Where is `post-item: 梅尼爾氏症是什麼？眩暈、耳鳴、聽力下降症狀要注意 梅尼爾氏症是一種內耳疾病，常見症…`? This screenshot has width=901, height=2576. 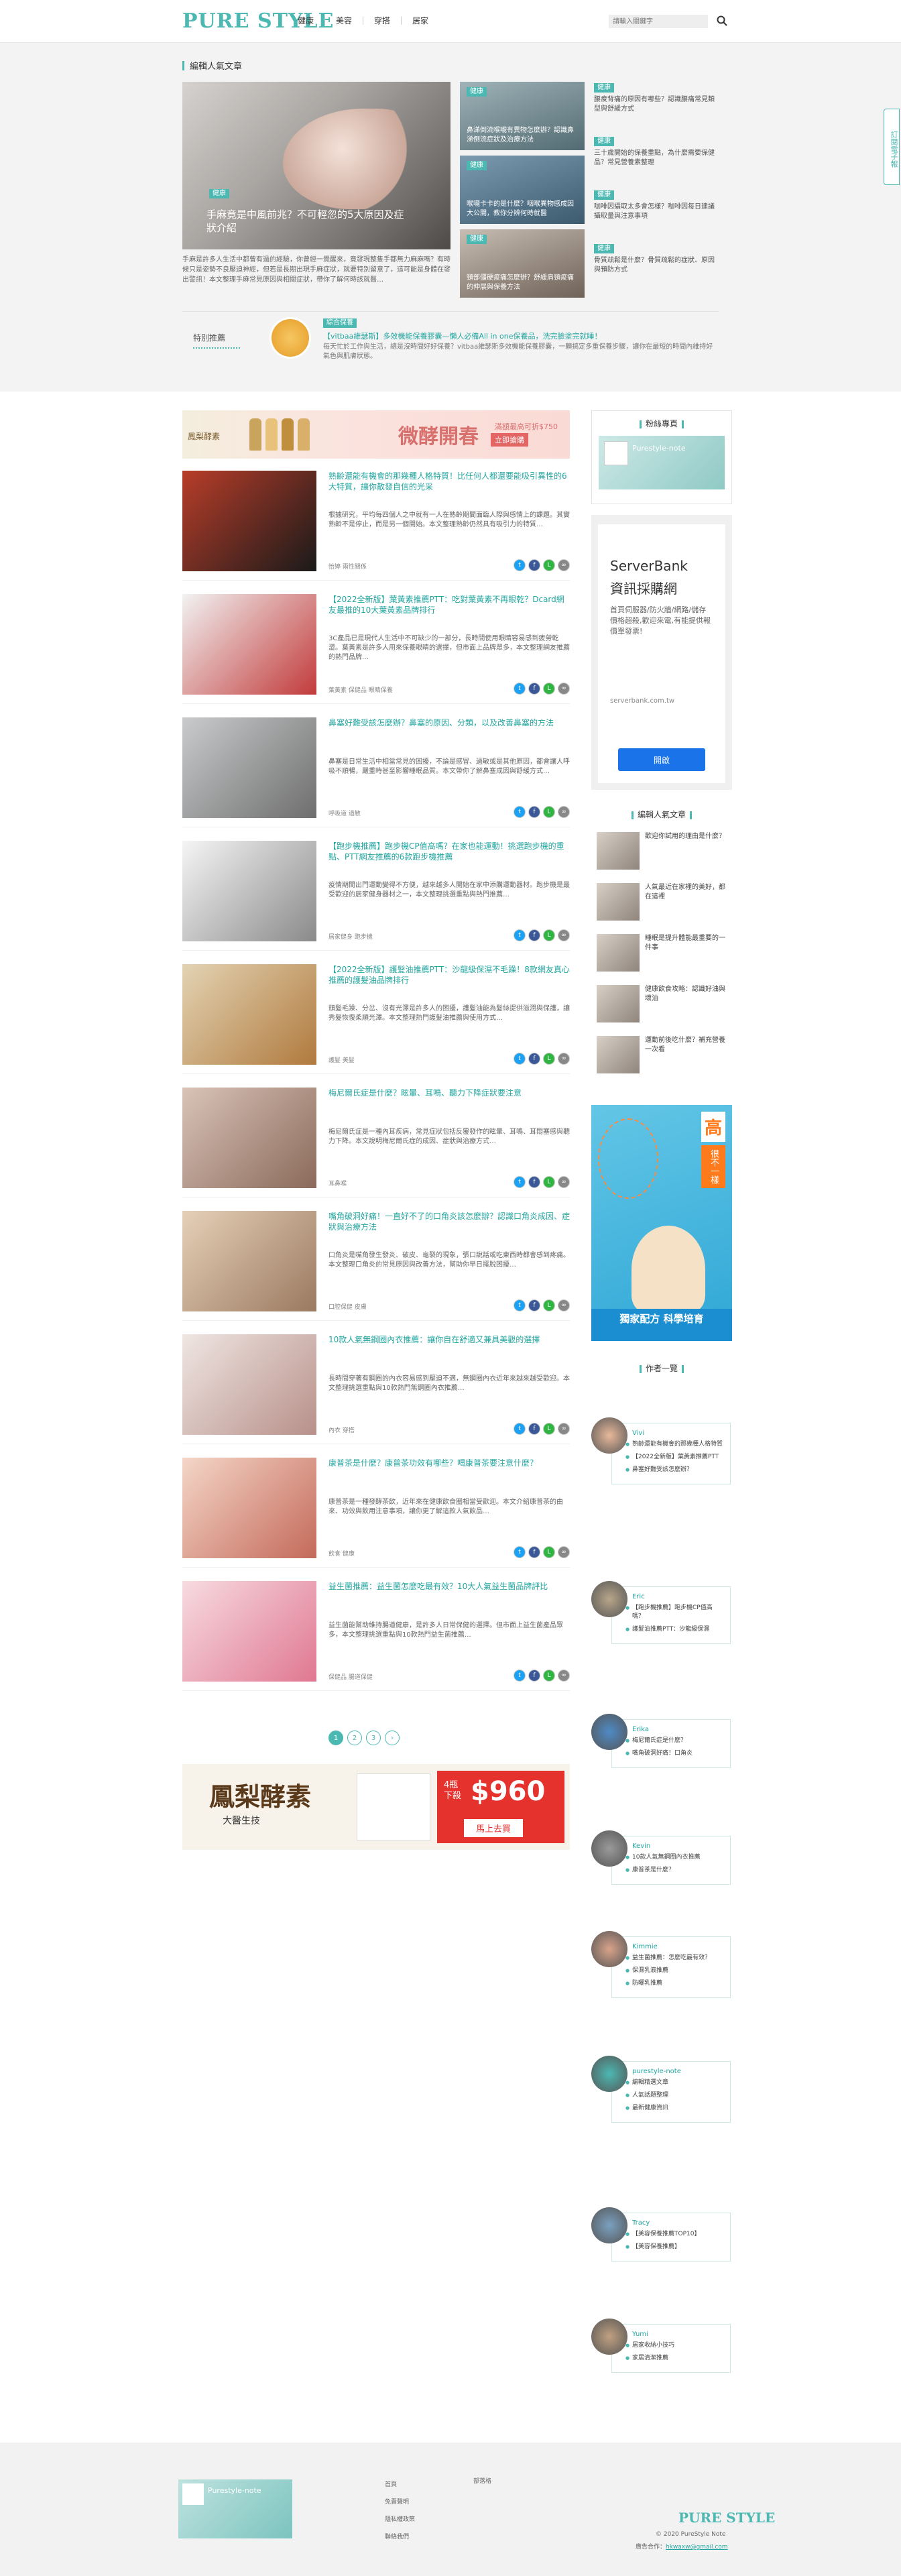
post-item: 梅尼爾氏症是什麼？眩暈、耳鳴、聽力下降症狀要注意 梅尼爾氏症是一種內耳疾病，常見症… is located at coordinates (376, 1142).